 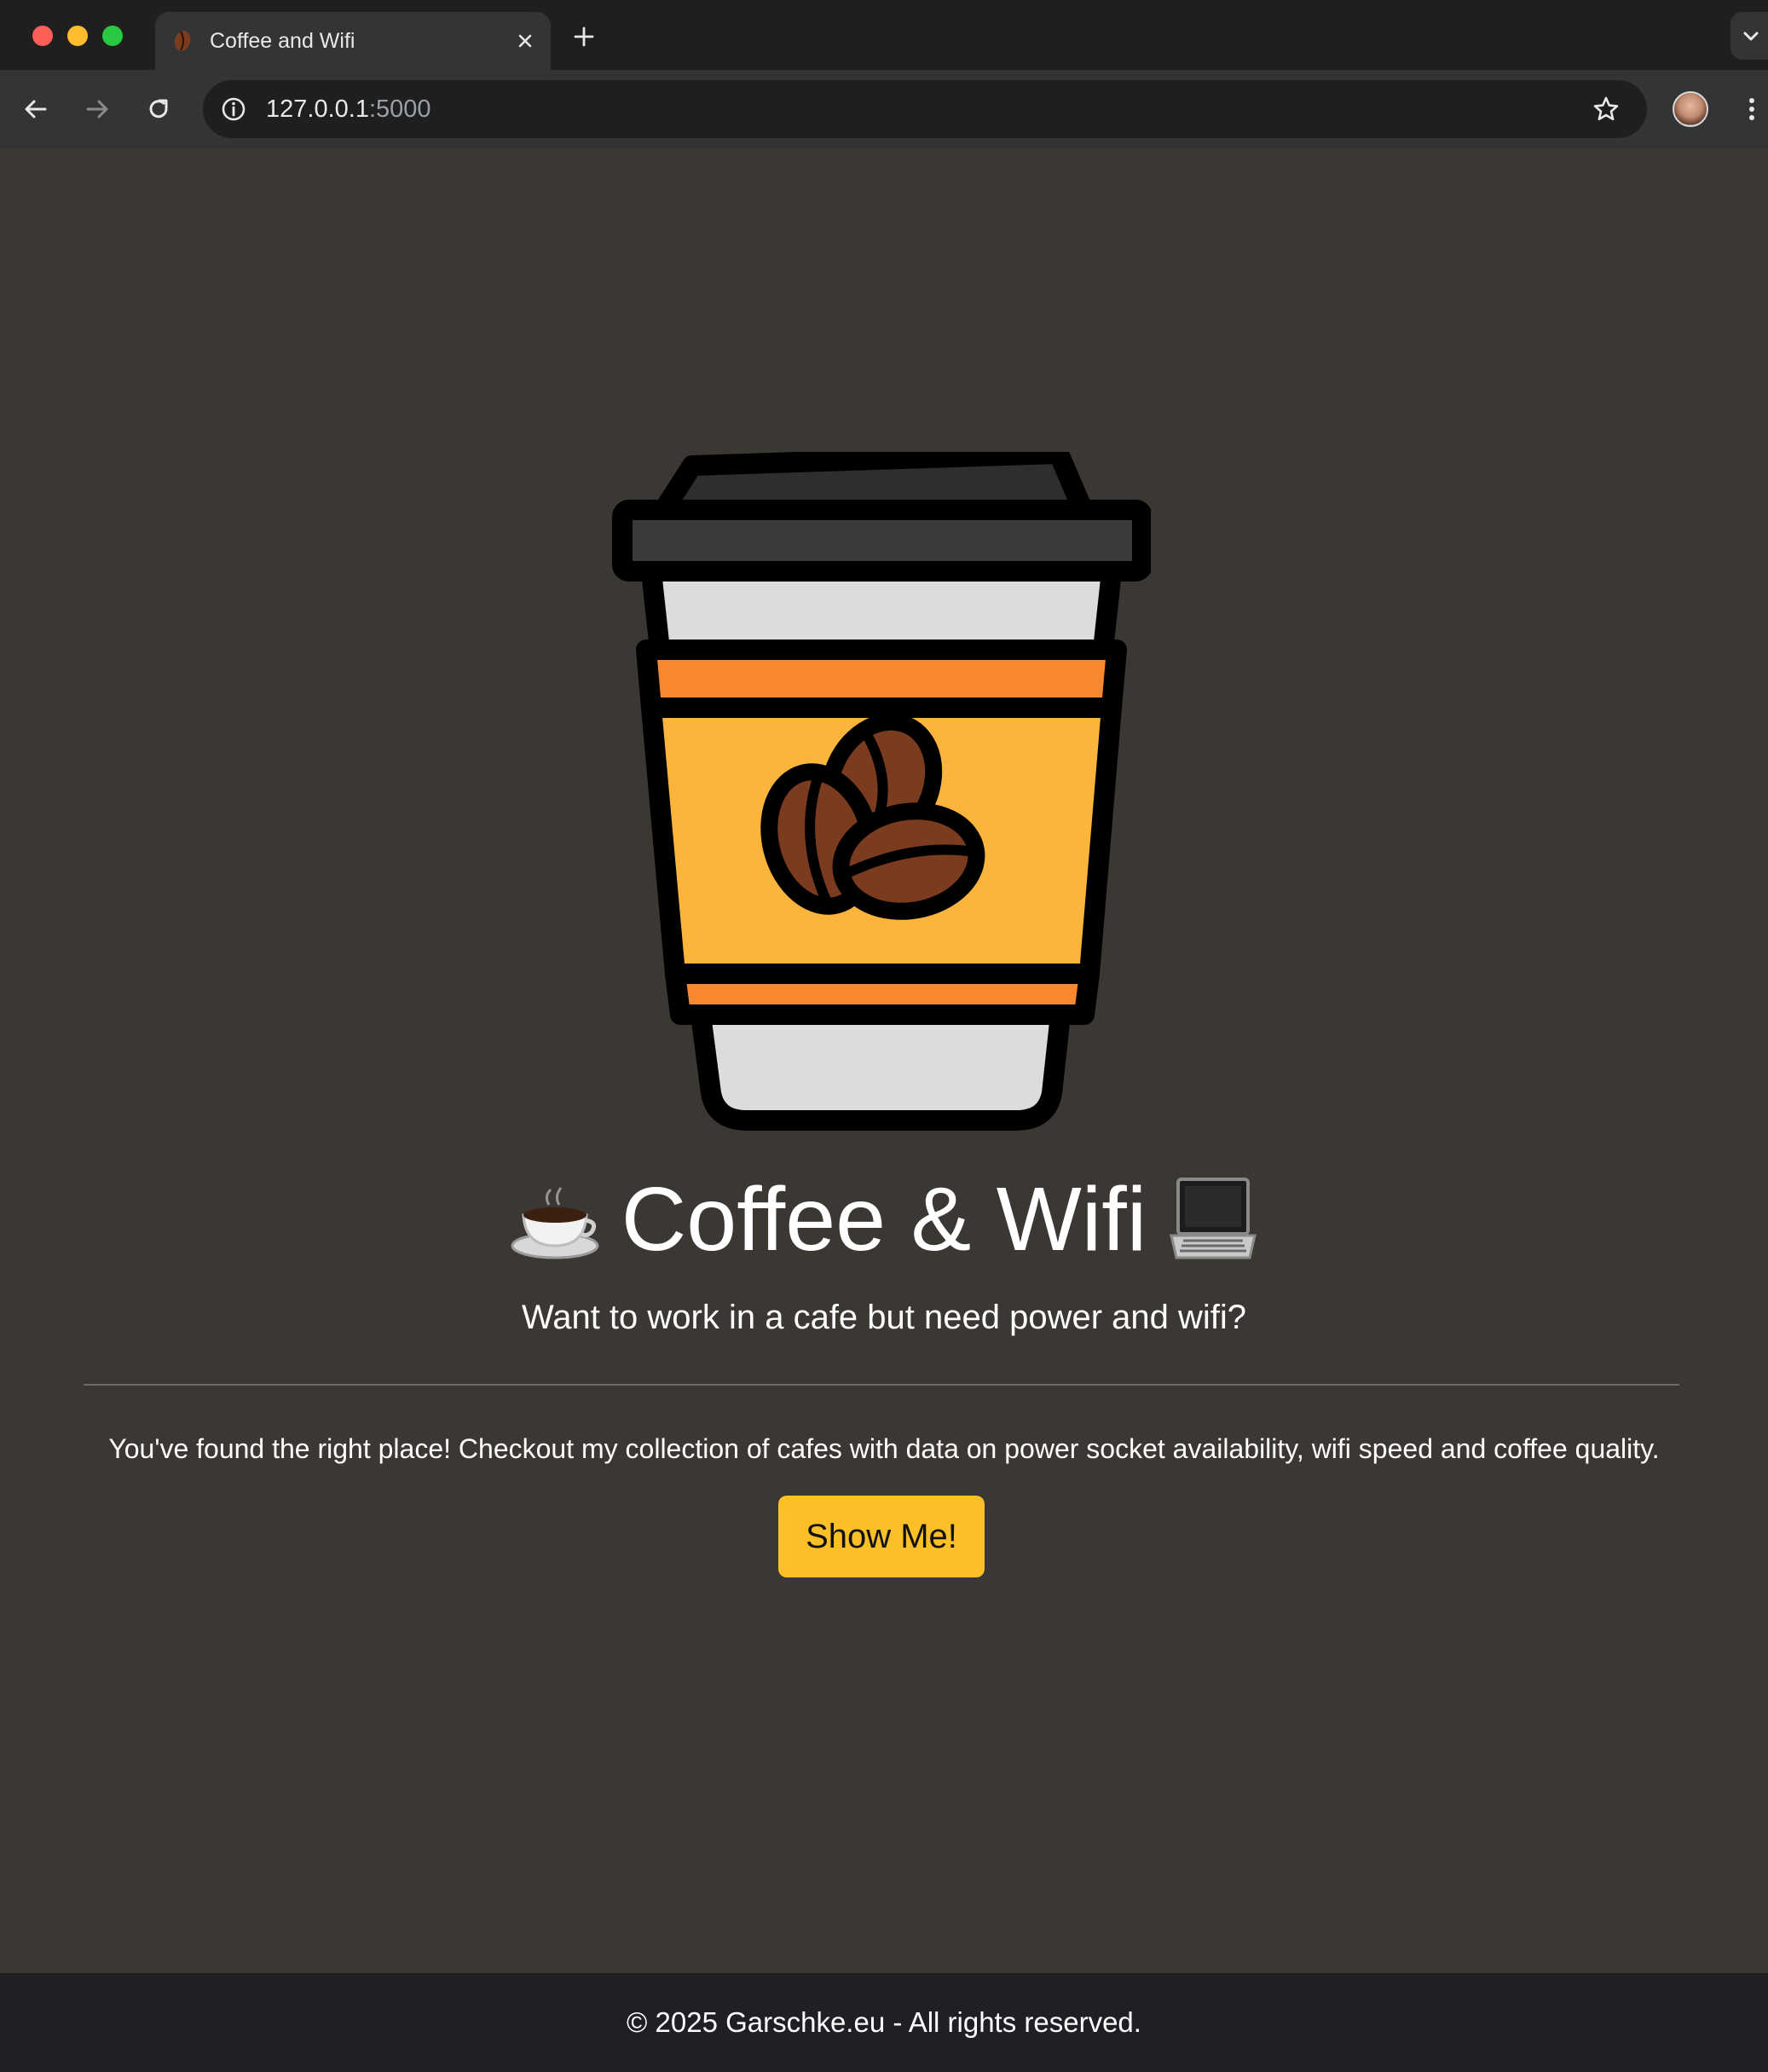 I want to click on tab-title: Coffee and Wifi, so click(x=282, y=41).